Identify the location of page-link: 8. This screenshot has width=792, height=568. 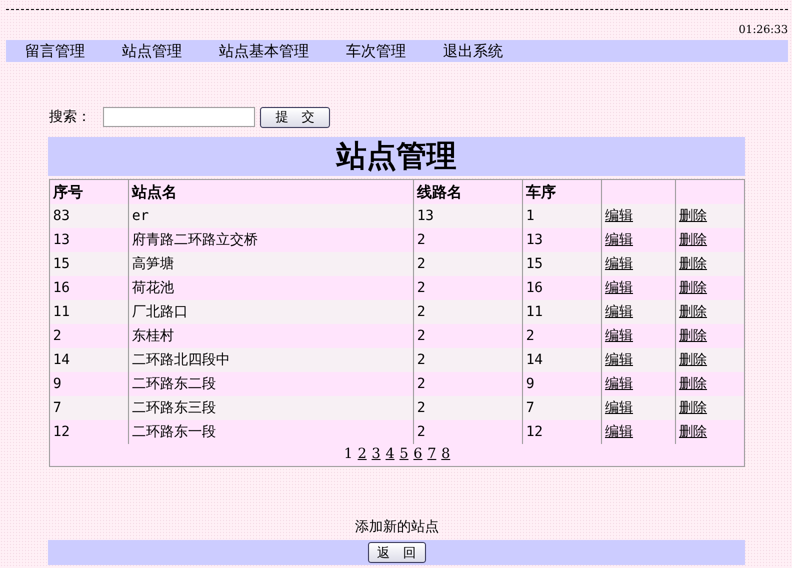
(445, 454).